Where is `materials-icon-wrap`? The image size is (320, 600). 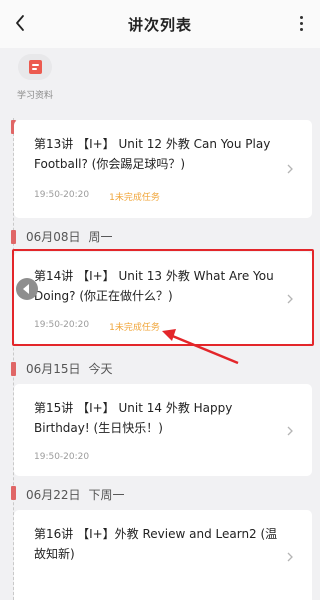 materials-icon-wrap is located at coordinates (35, 67).